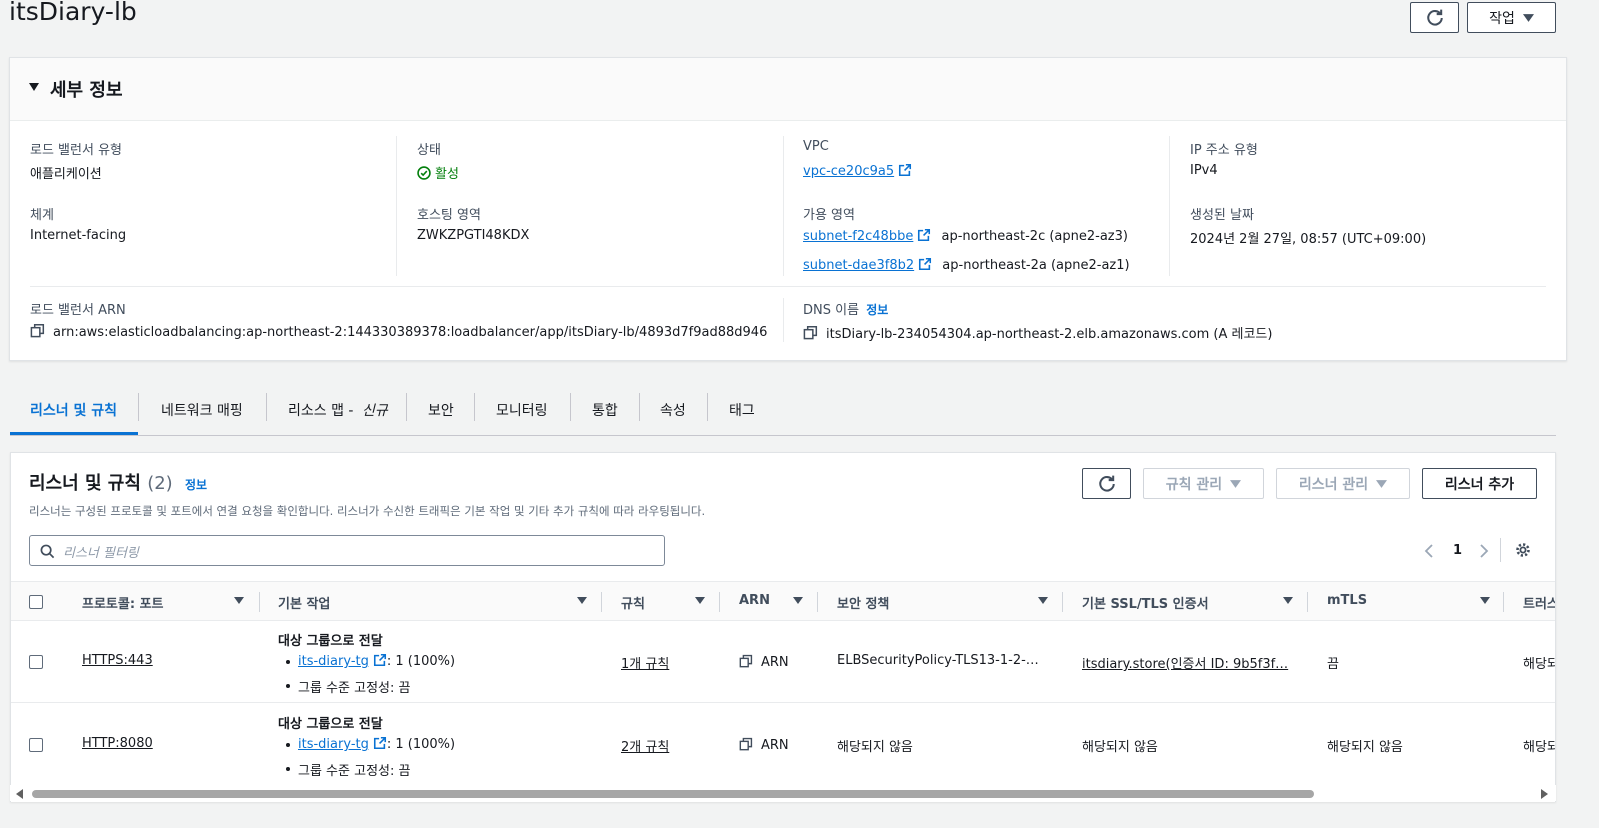 The width and height of the screenshot is (1599, 828). I want to click on horizontal-scrollbar, so click(783, 793).